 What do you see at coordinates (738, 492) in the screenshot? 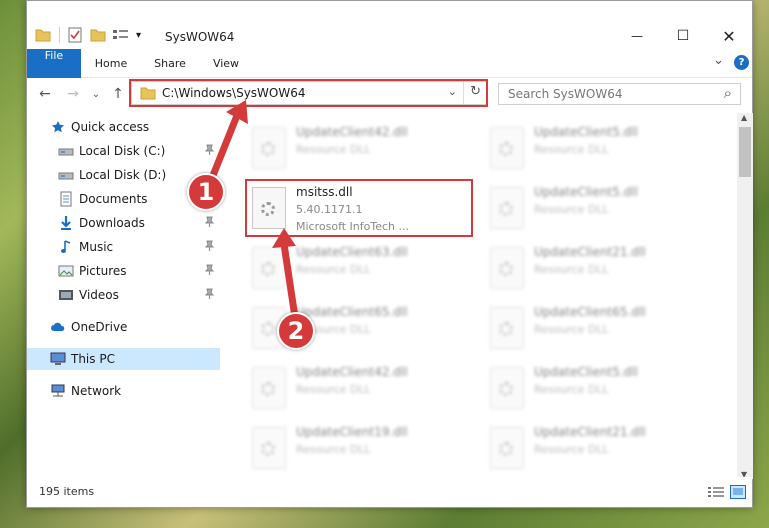
I see `large-icons-view-icon` at bounding box center [738, 492].